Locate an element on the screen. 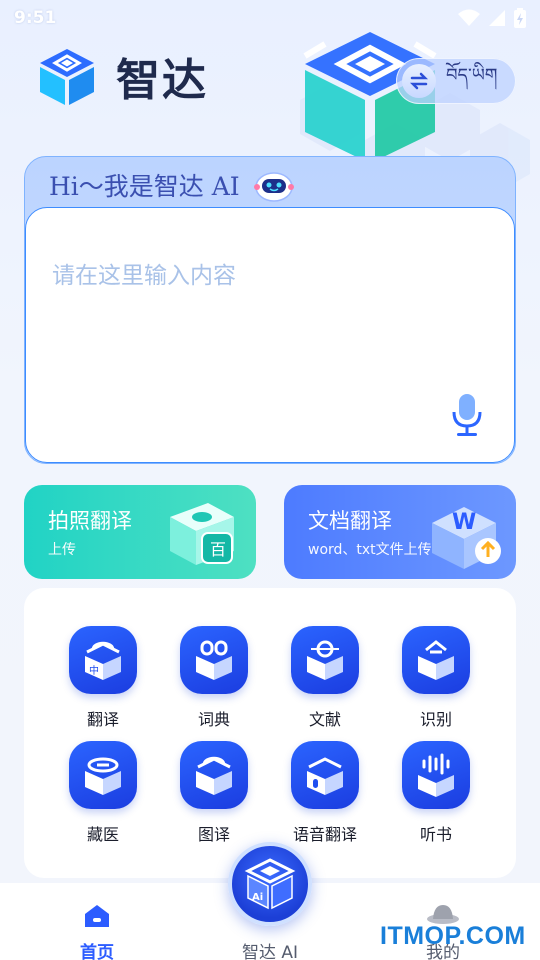  language-label: བོད་ཡིག is located at coordinates (472, 75).